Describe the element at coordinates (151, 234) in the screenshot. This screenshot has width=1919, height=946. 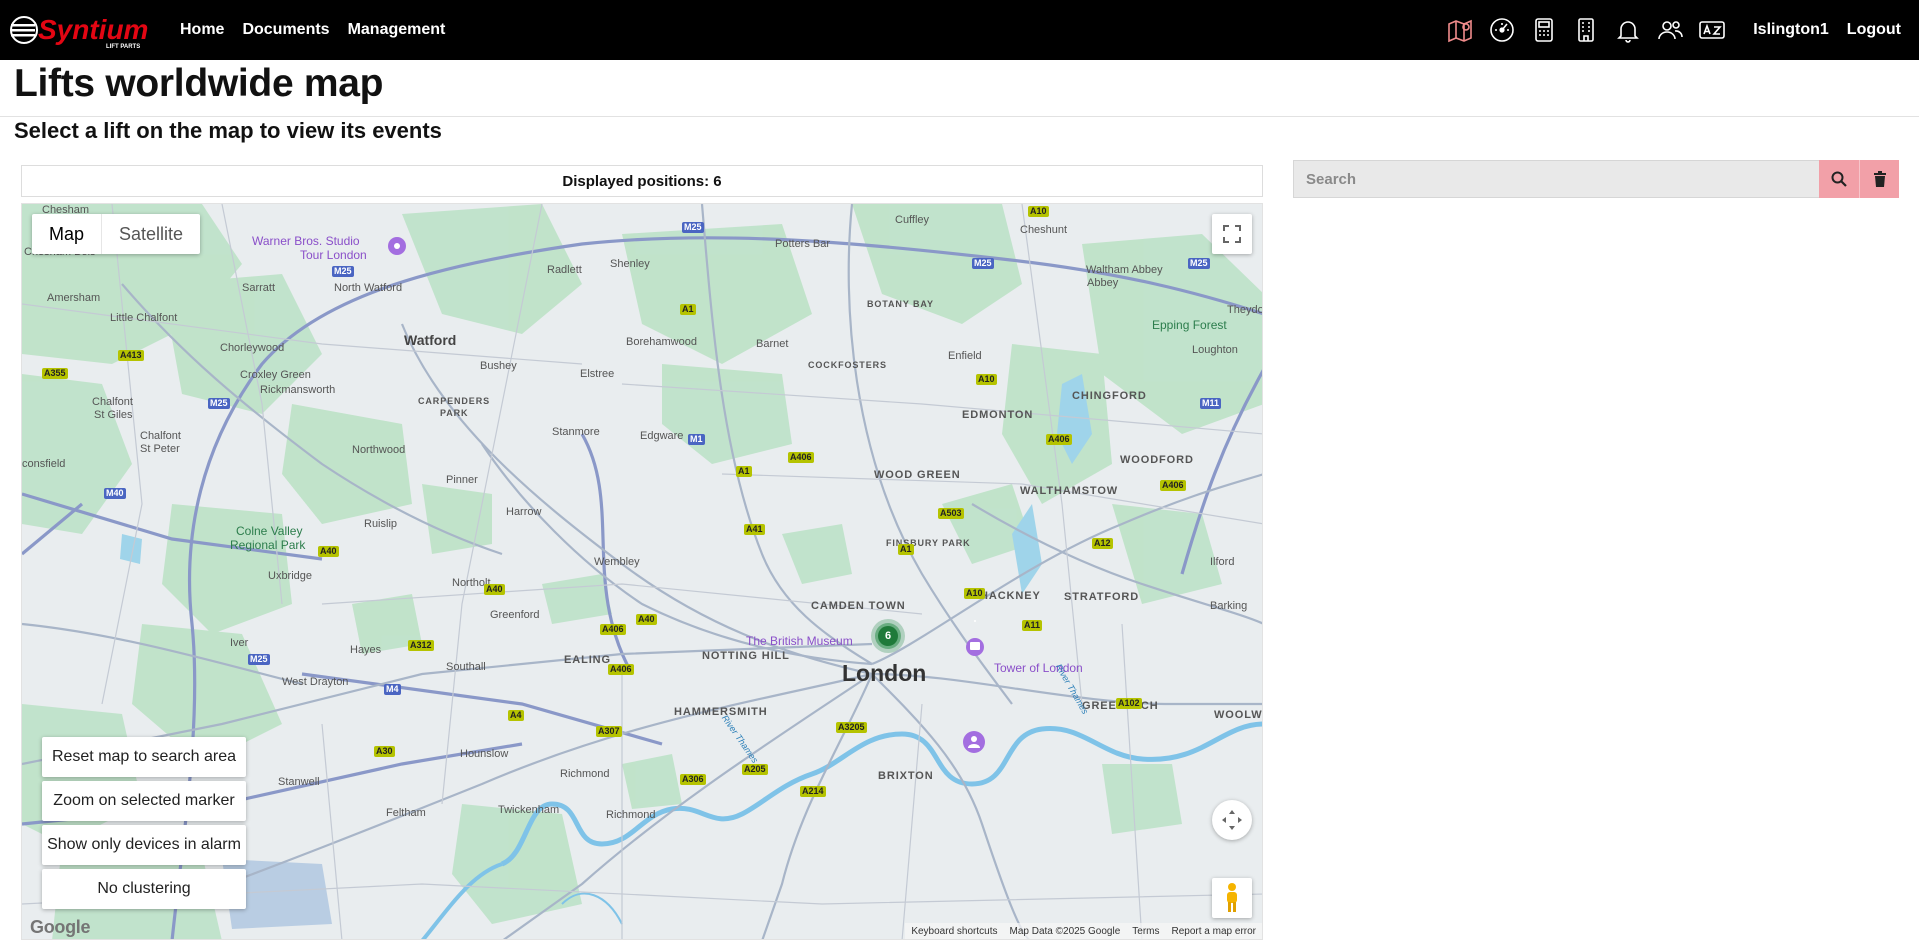
I see `map-type-satellite-button: Satellite` at that location.